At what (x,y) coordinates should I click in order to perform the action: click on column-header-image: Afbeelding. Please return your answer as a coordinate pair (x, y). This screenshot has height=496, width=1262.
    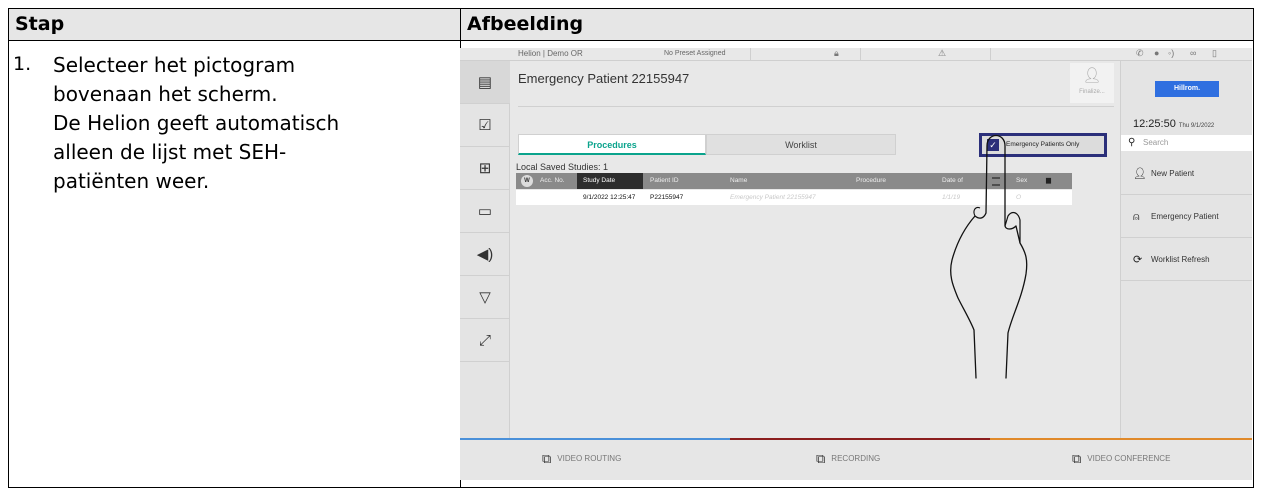
    Looking at the image, I should click on (525, 24).